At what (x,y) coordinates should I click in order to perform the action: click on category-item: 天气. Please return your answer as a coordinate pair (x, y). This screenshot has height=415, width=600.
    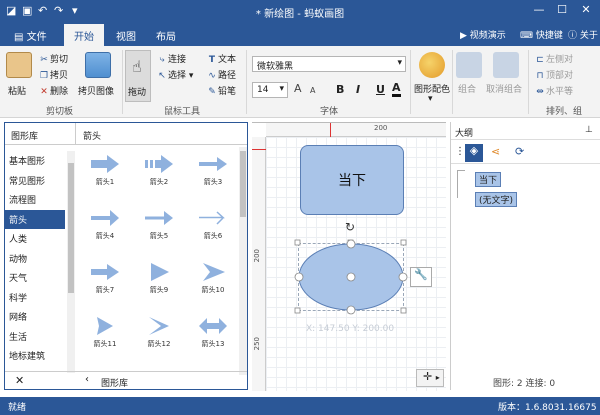
    Looking at the image, I should click on (35, 277).